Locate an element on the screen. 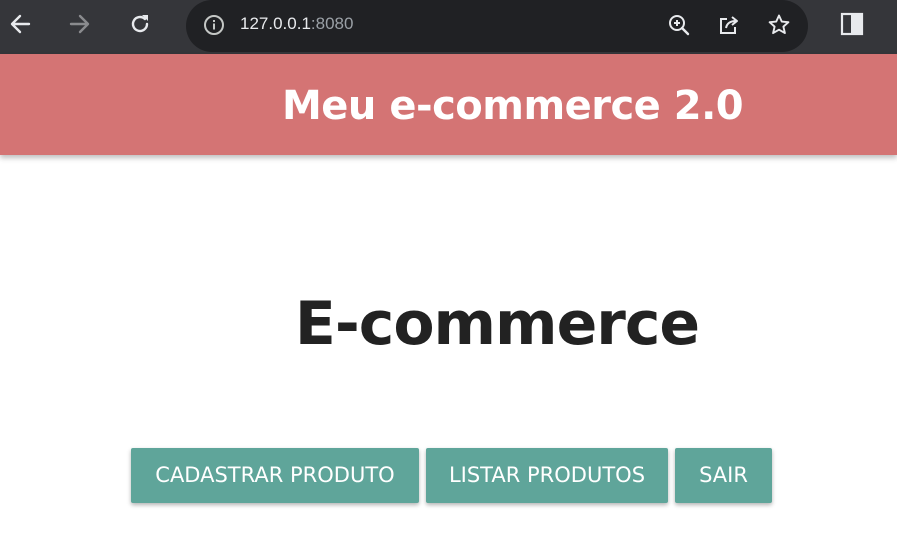 This screenshot has height=560, width=897. forward-button is located at coordinates (80, 24).